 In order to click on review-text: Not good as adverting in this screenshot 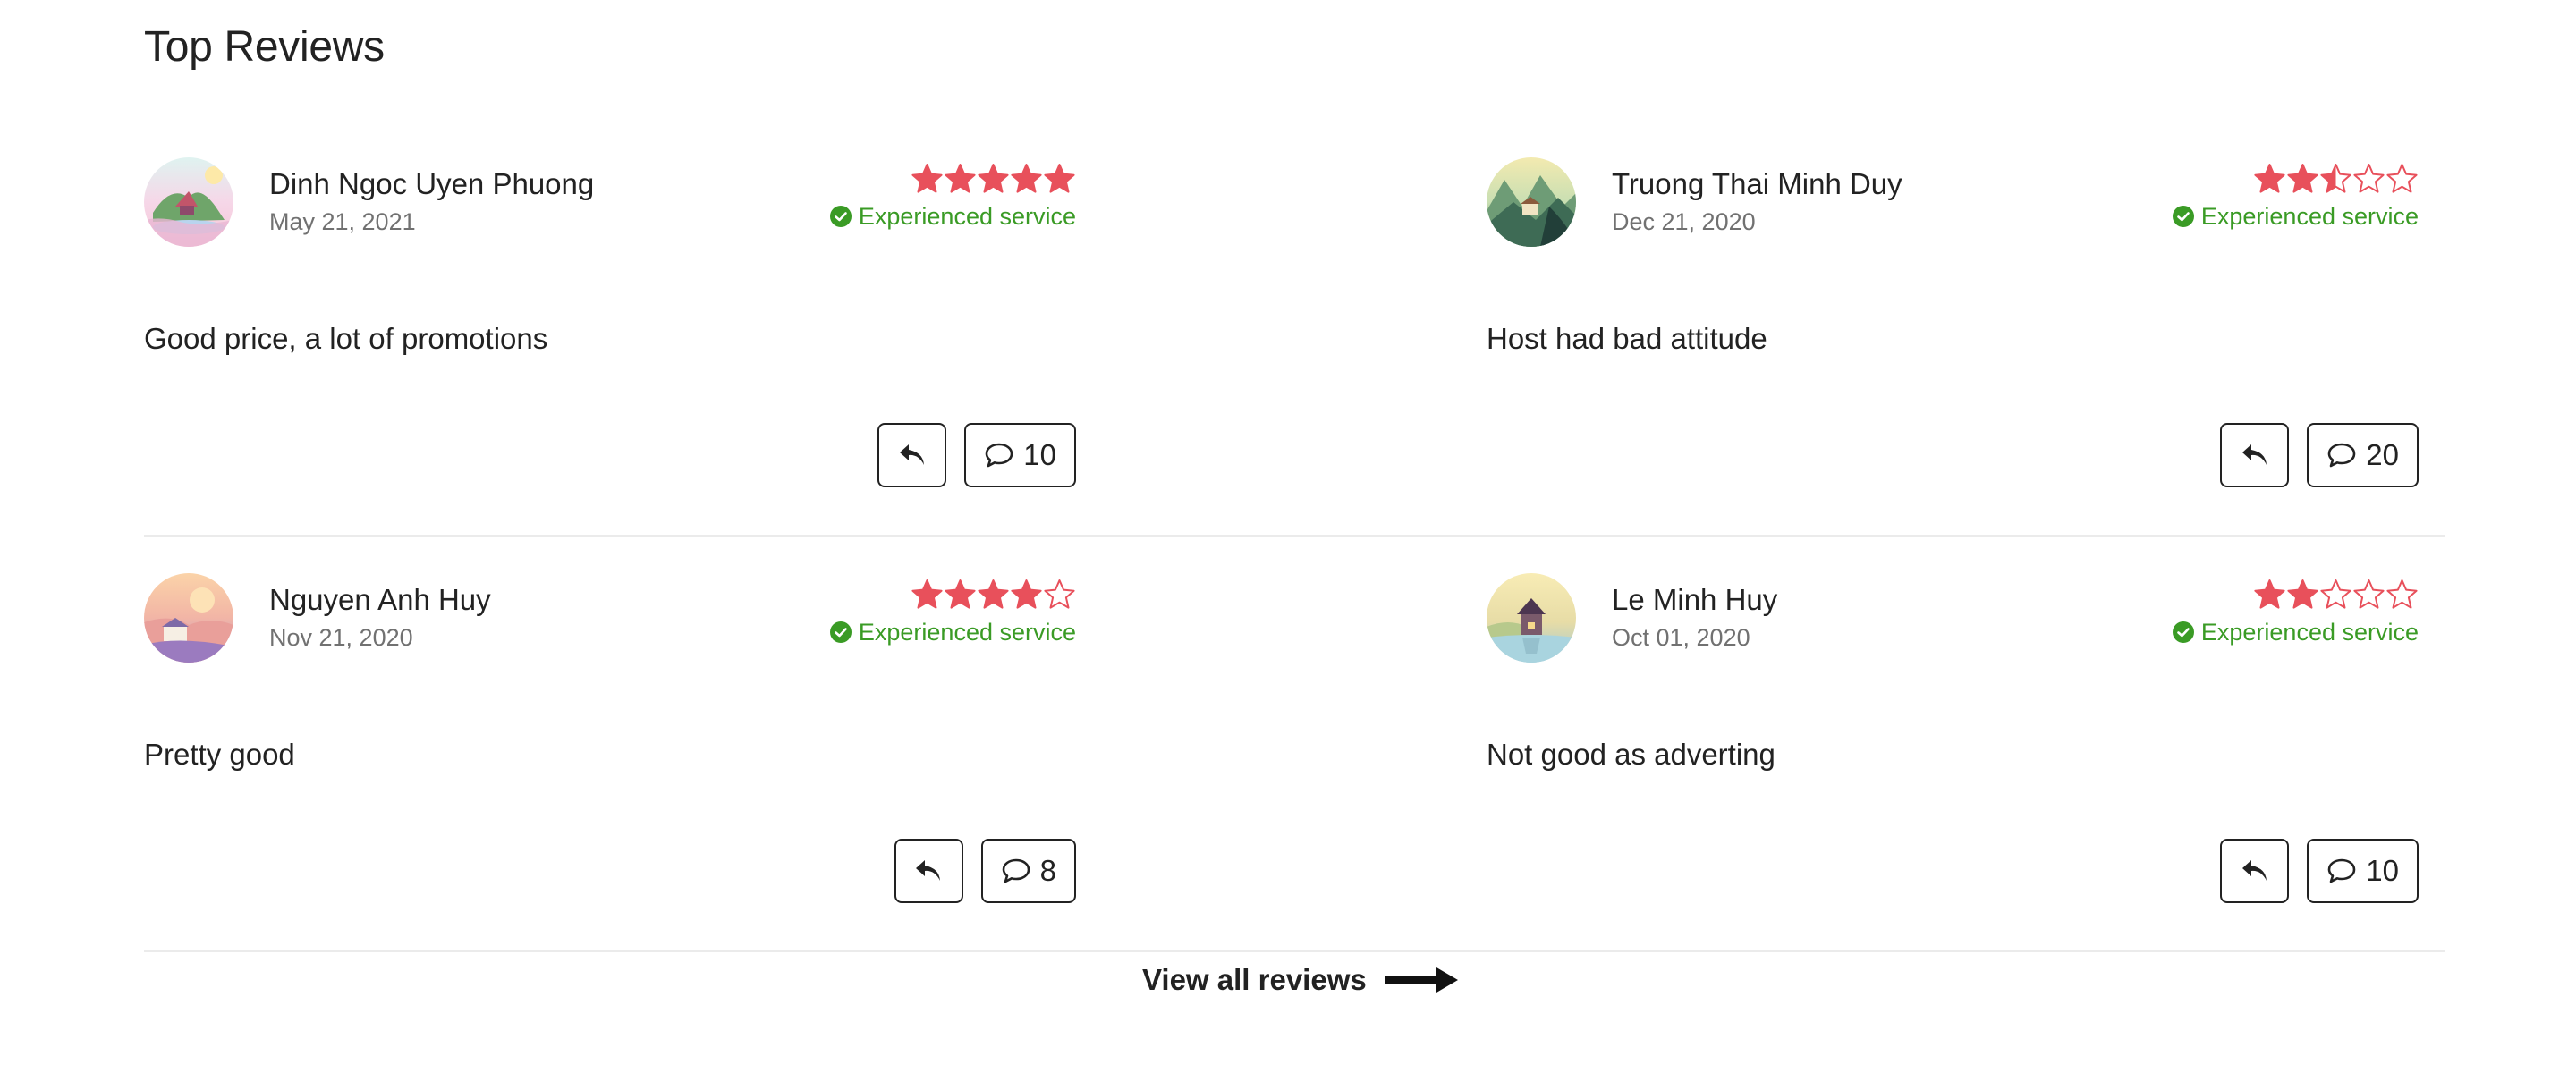, I will do `click(1631, 754)`.